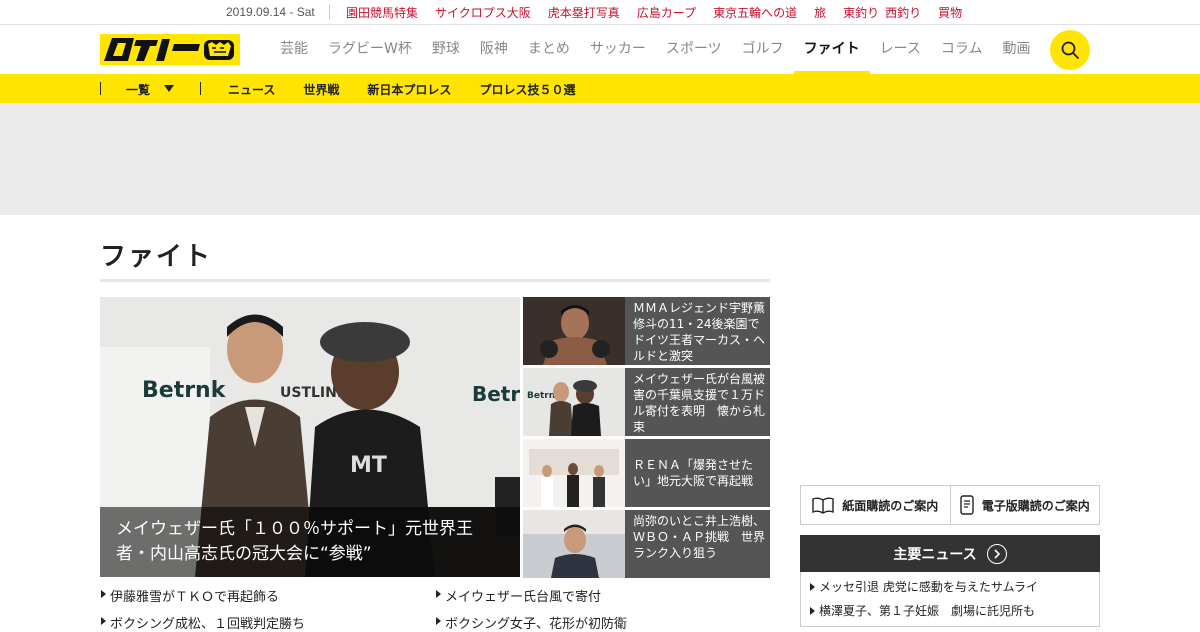  Describe the element at coordinates (368, 465) in the screenshot. I see `svg-text: MT` at that location.